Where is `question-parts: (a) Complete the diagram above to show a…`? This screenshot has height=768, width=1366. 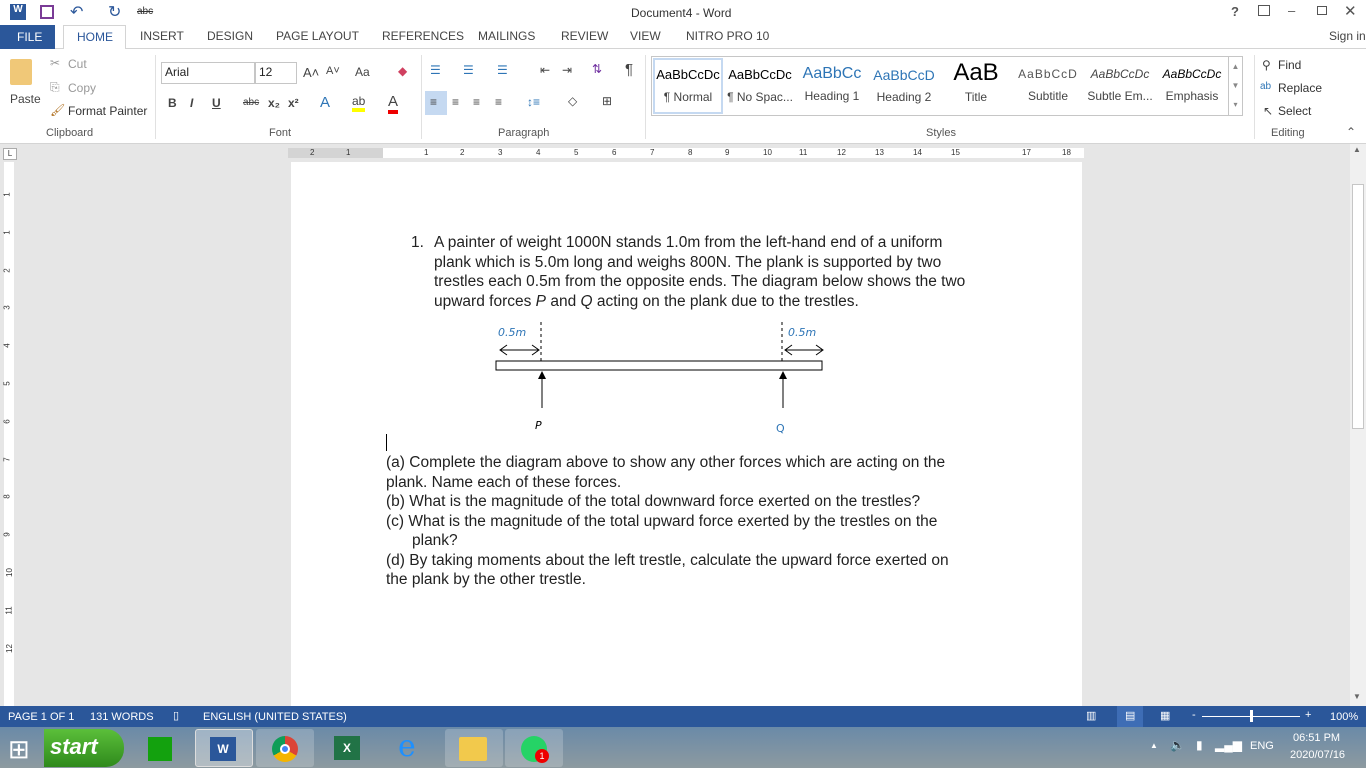
question-parts: (a) Complete the diagram above to show a… is located at coordinates (686, 521).